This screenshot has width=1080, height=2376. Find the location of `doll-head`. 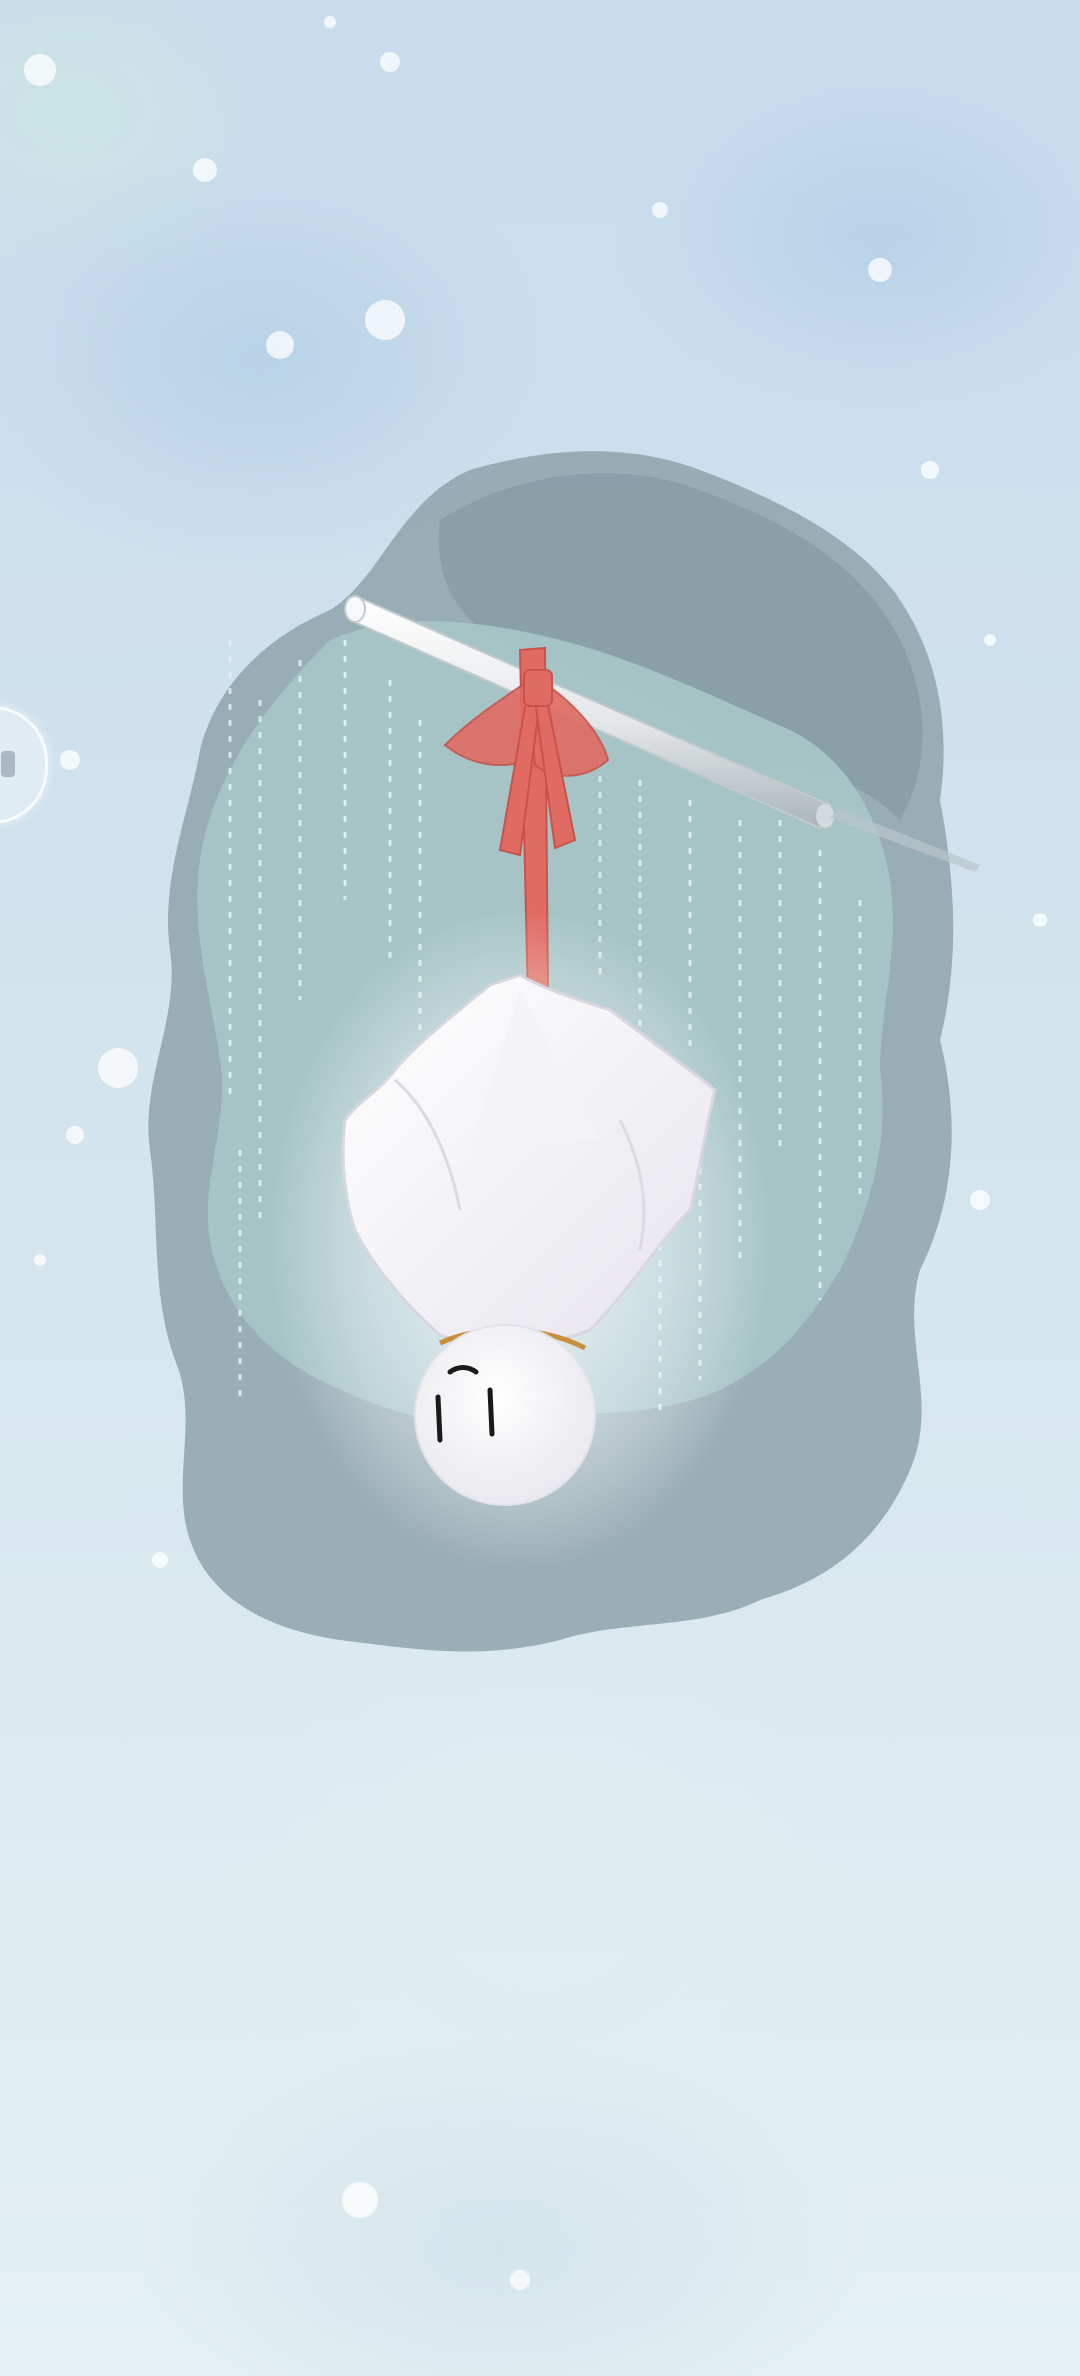

doll-head is located at coordinates (505, 1415).